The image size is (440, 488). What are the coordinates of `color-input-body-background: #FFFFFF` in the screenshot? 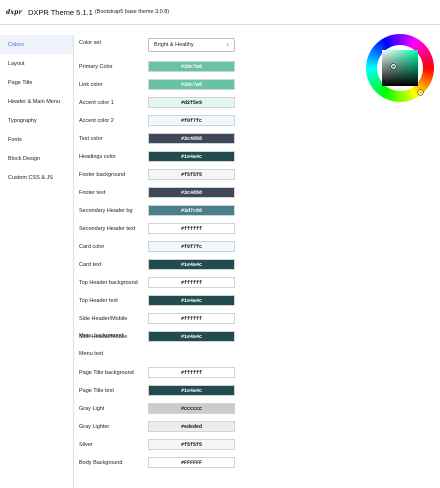 It's located at (191, 462).